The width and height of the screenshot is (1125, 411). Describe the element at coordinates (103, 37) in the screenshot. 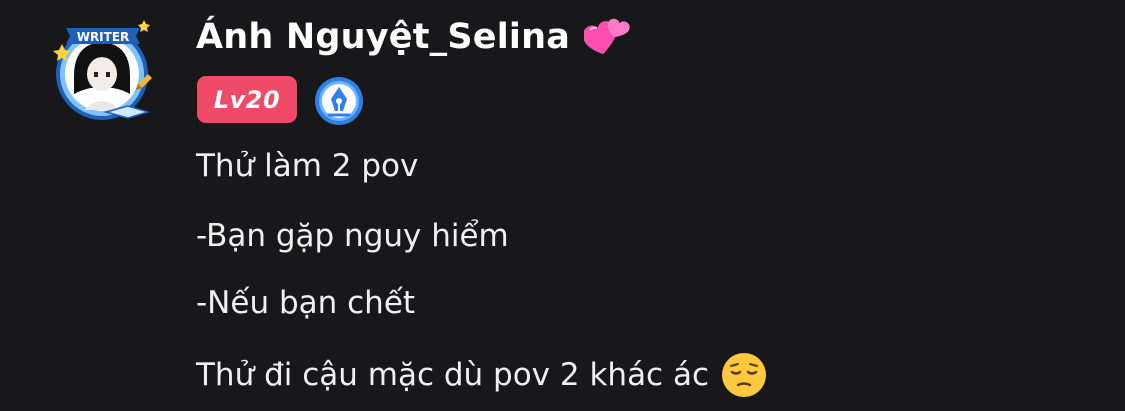

I see `svg-text: WRITER` at that location.